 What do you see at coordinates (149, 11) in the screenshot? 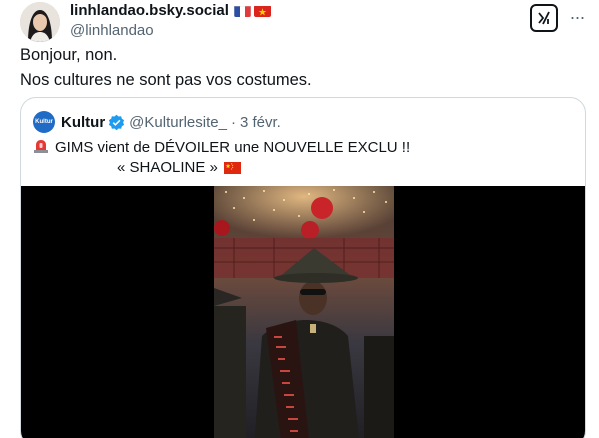
I see `author-display-name: linhlandao.bsky.social` at bounding box center [149, 11].